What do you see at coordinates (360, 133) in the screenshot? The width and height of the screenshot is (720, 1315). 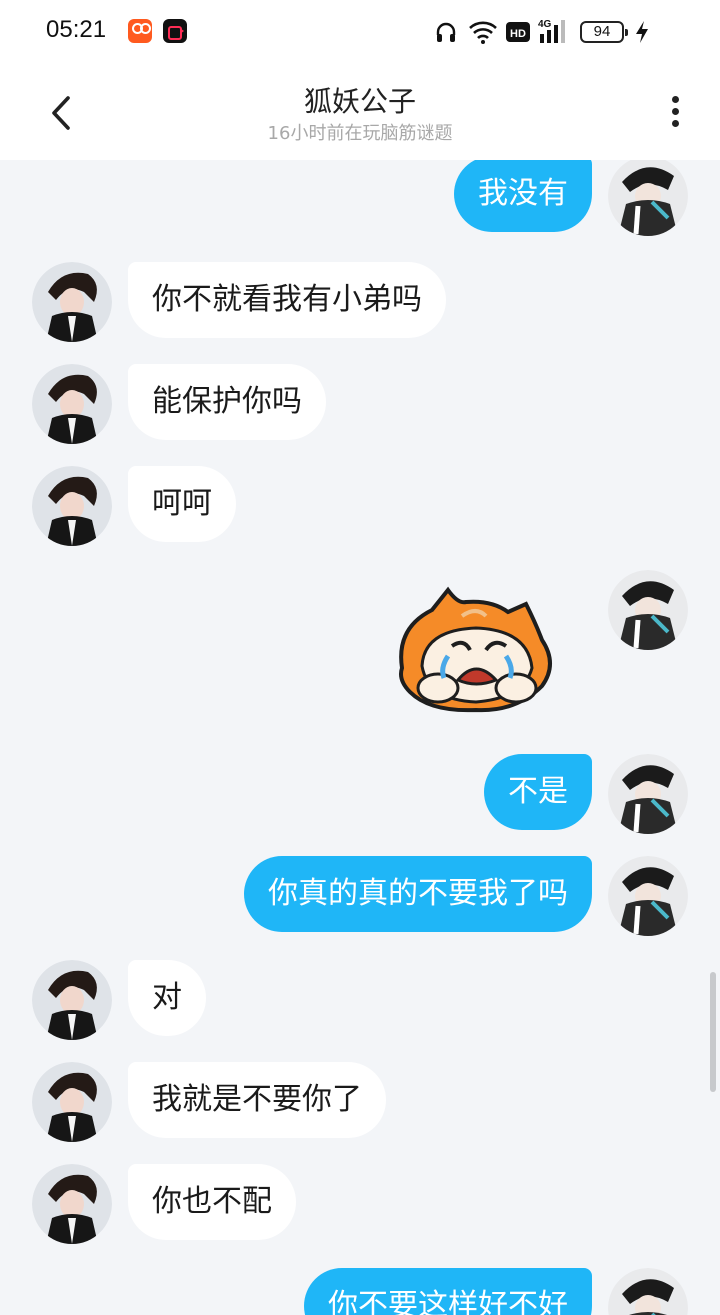 I see `contact-status: 16小时前在玩脑筋谜题` at bounding box center [360, 133].